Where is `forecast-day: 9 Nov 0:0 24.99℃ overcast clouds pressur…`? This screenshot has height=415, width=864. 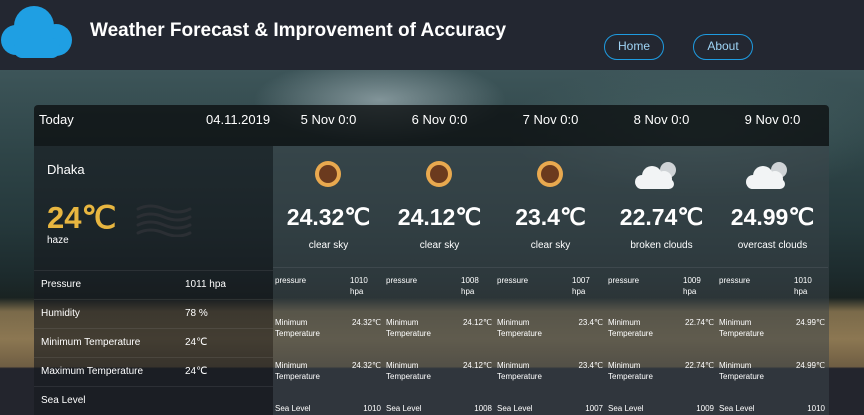
forecast-day: 9 Nov 0:0 24.99℃ overcast clouds pressur… is located at coordinates (772, 260).